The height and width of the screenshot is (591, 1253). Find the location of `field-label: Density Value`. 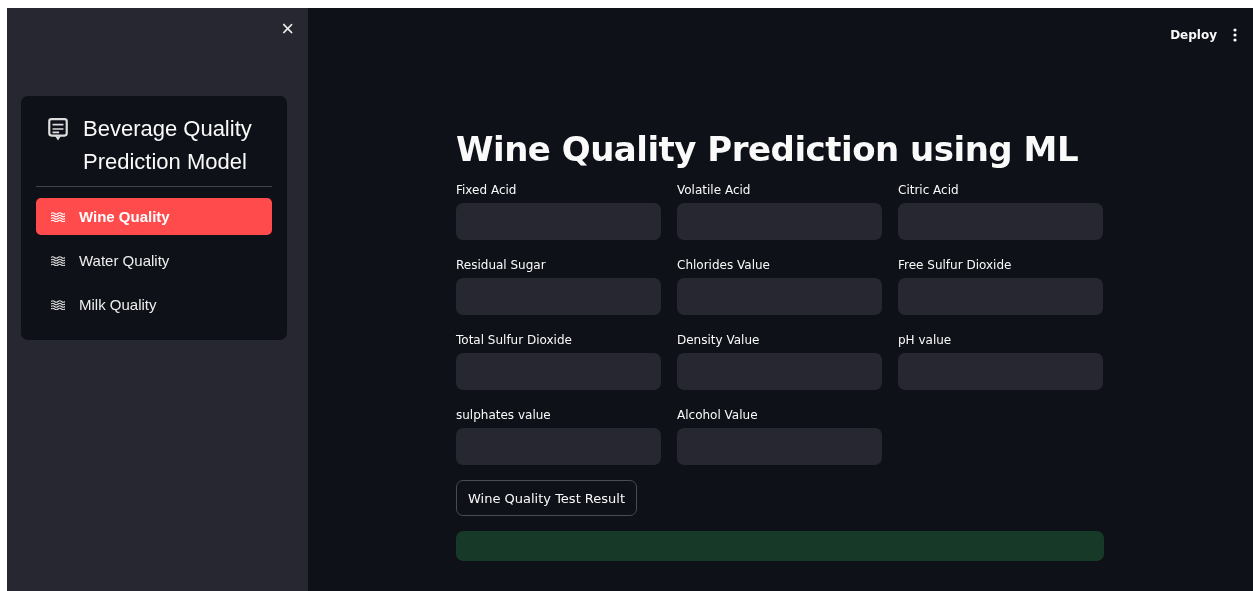

field-label: Density Value is located at coordinates (719, 340).